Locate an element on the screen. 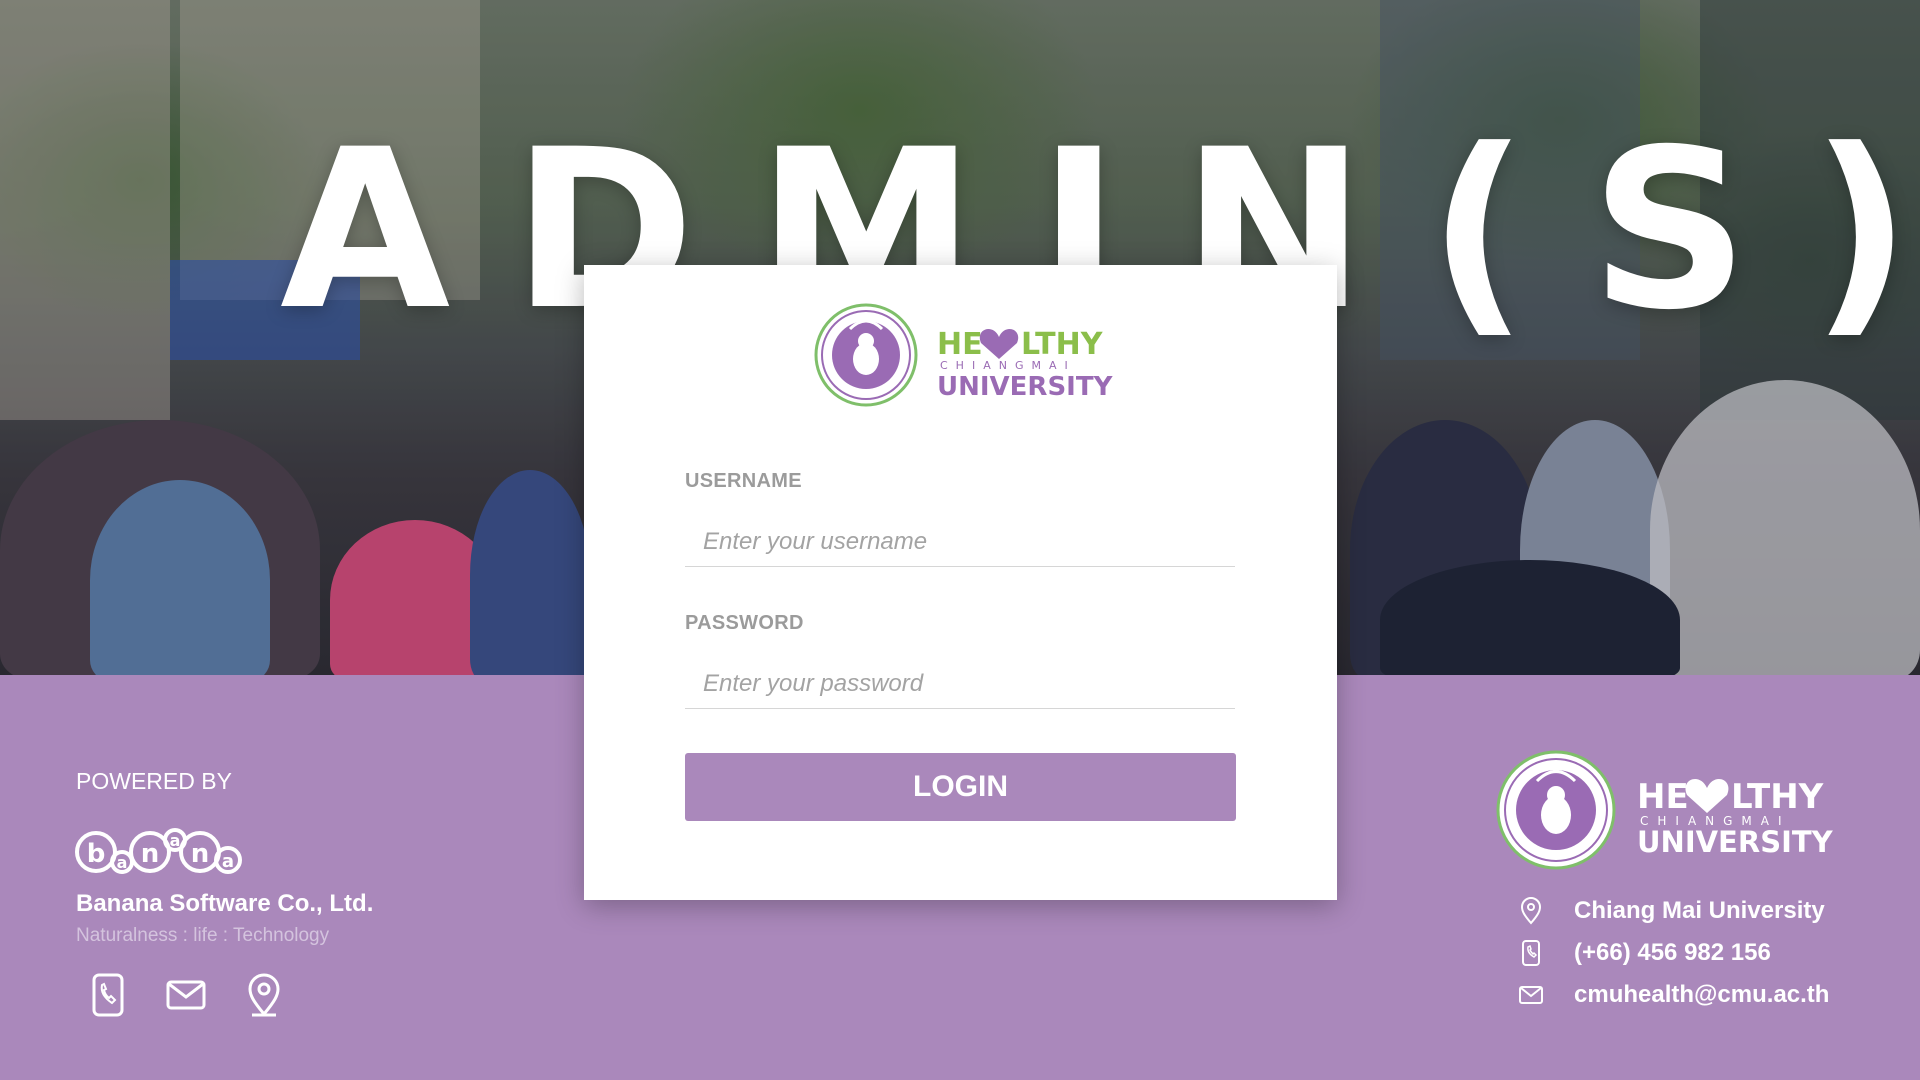  footer-icon-row is located at coordinates (186, 995).